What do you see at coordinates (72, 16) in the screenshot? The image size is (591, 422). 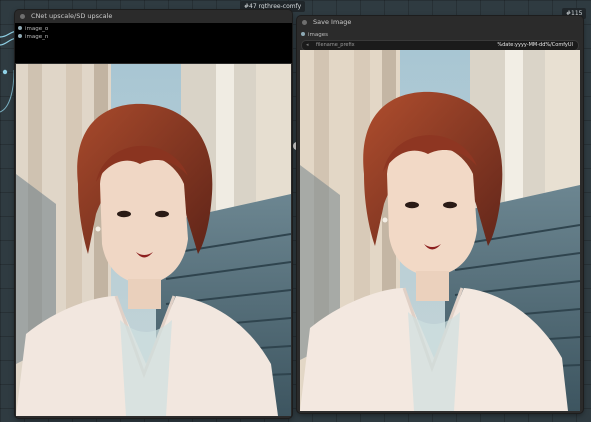 I see `upscale-node-title: CNet upscale/SD upscale` at bounding box center [72, 16].